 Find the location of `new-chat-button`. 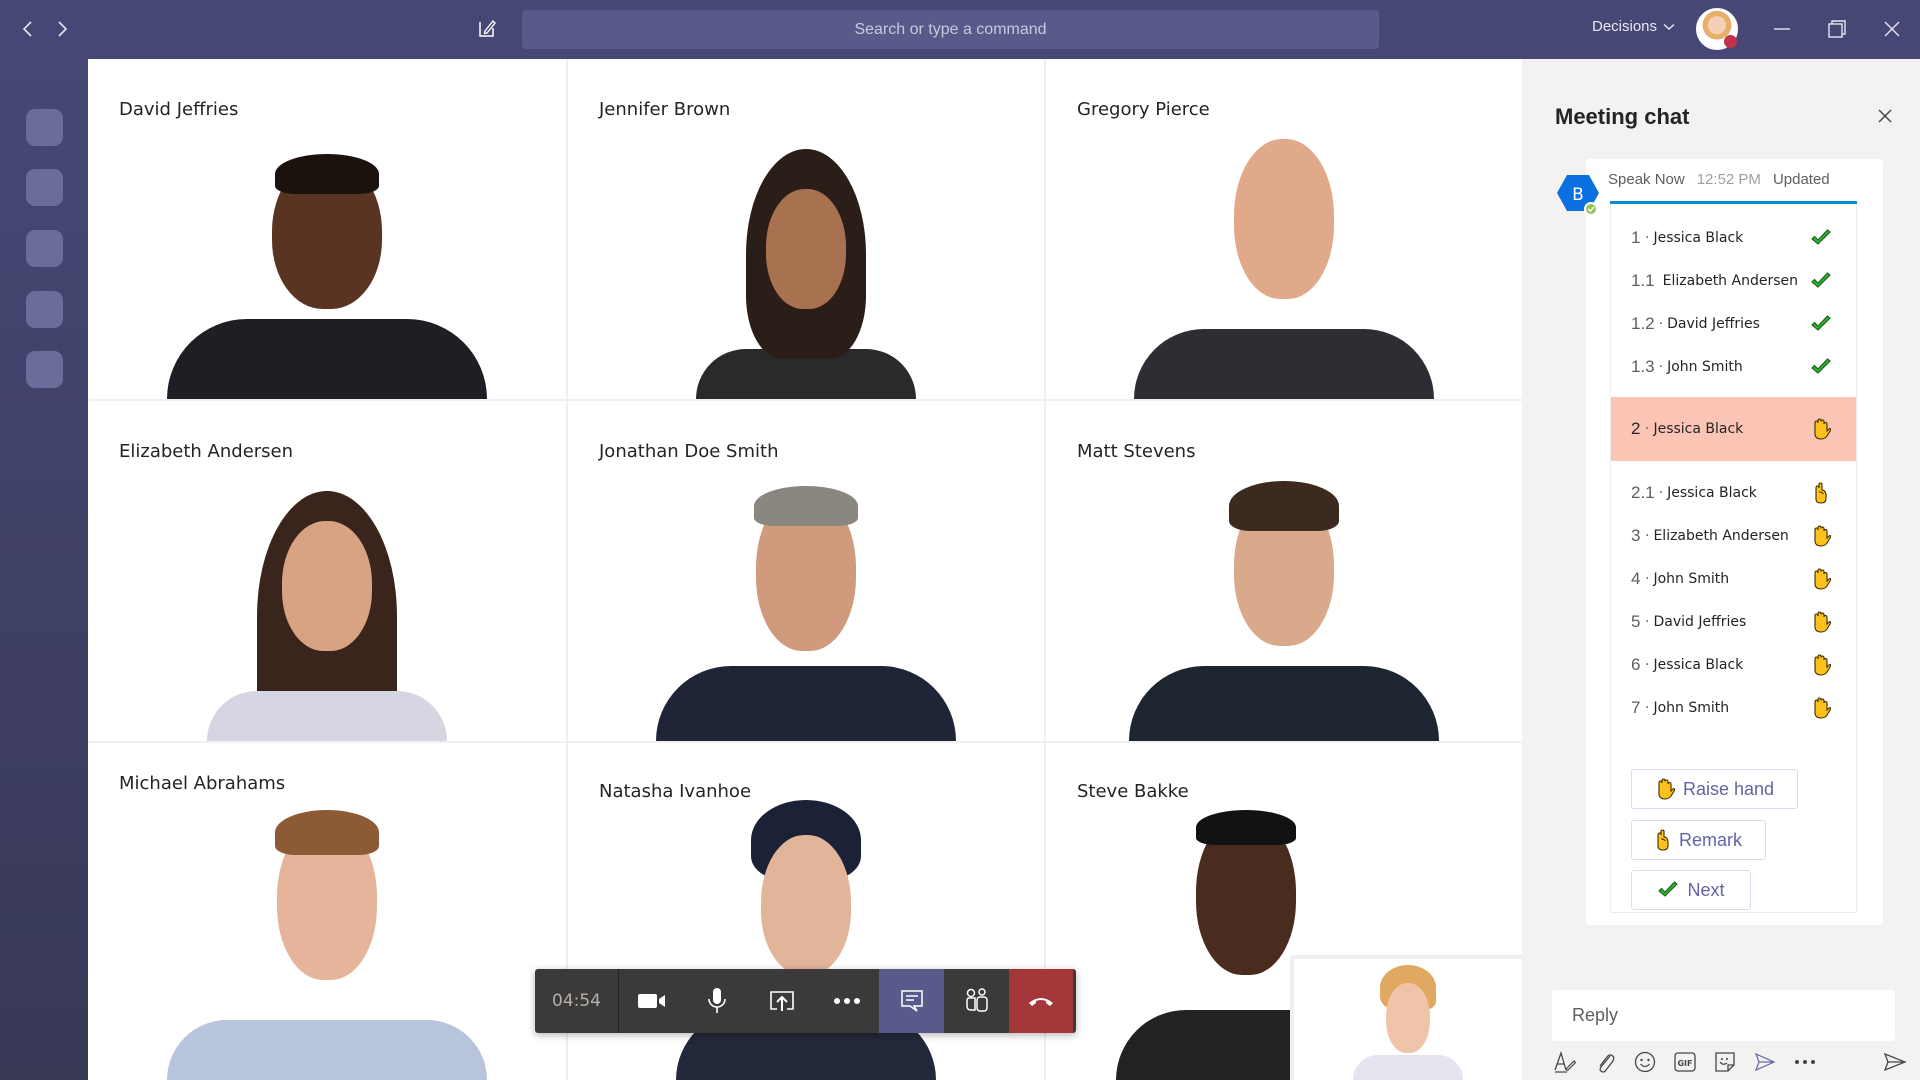

new-chat-button is located at coordinates (487, 28).